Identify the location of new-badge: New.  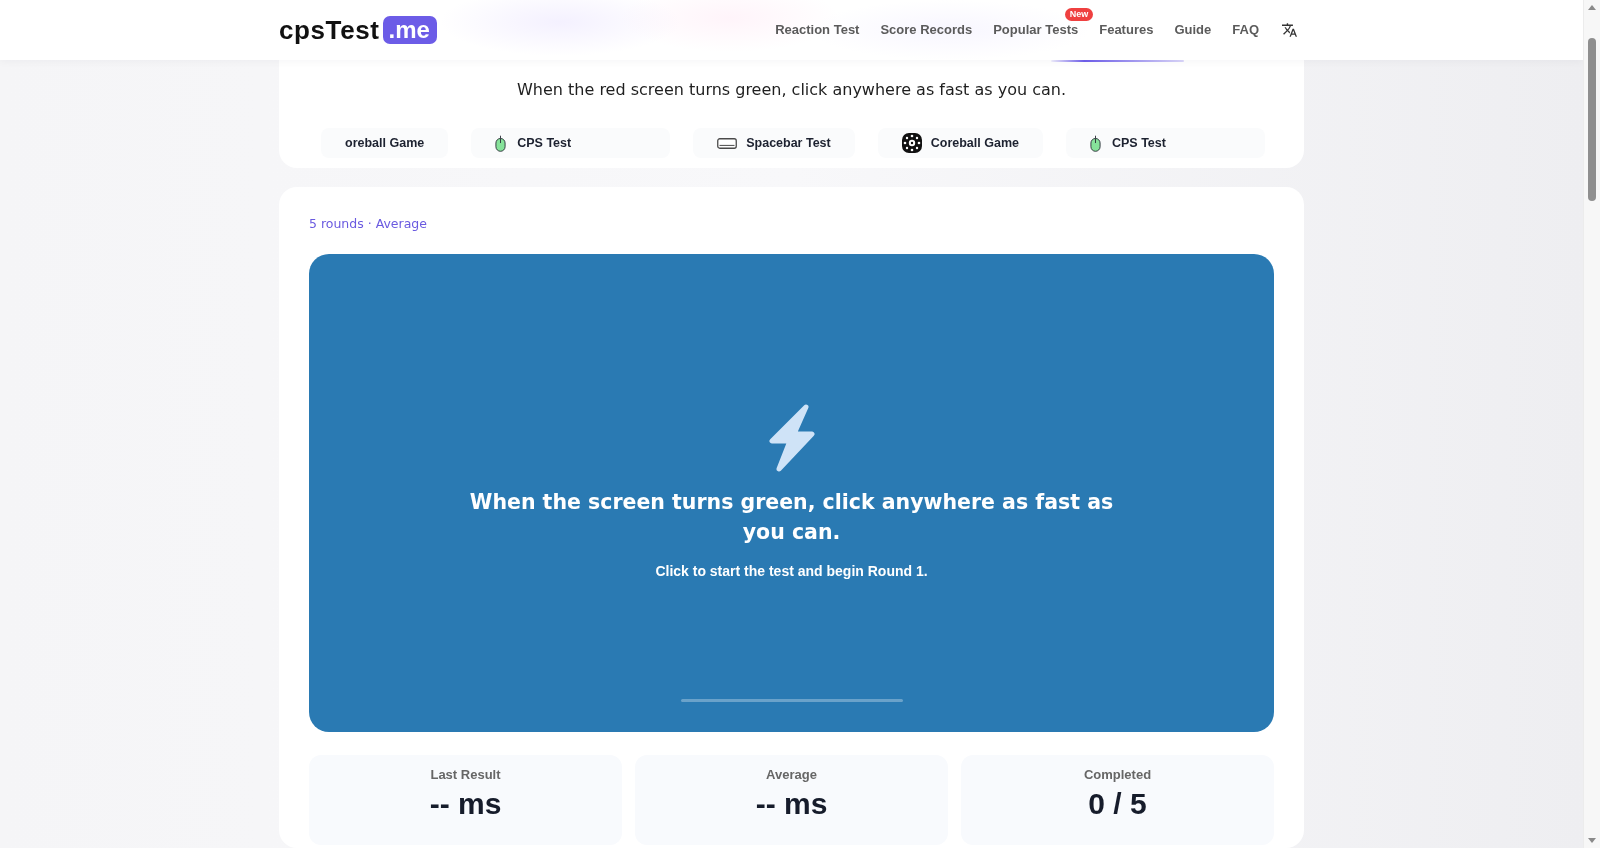
(1079, 14).